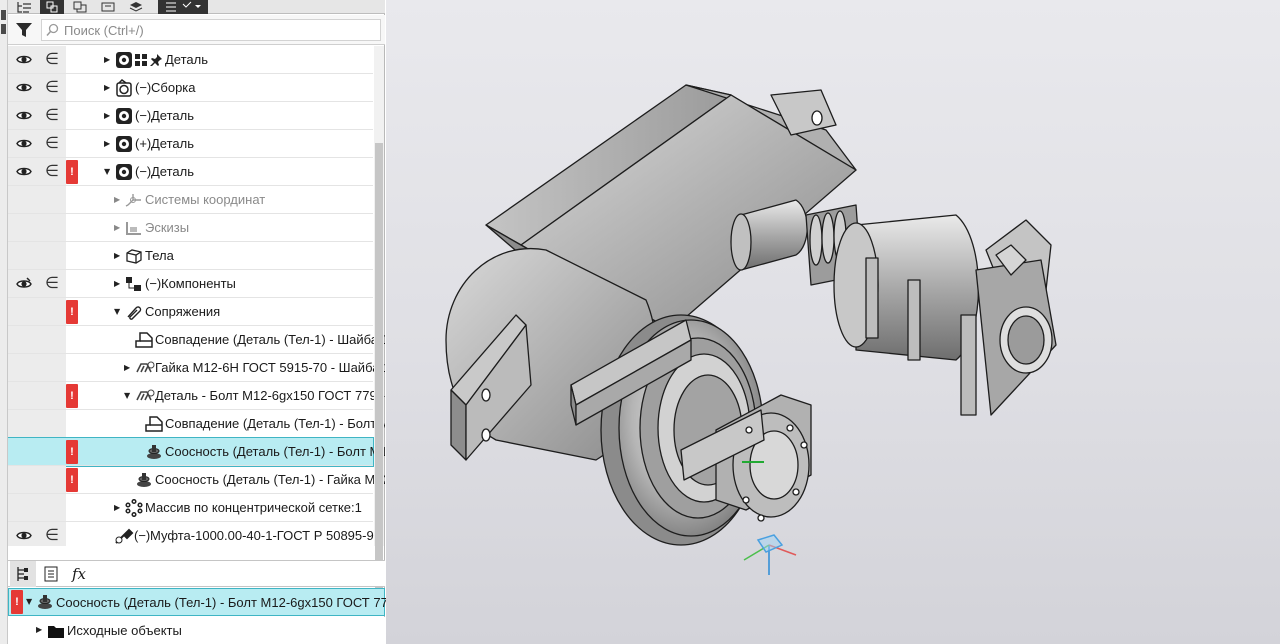  I want to click on tree-item-coordinate-systems: ▶ Системы координат, so click(190, 200).